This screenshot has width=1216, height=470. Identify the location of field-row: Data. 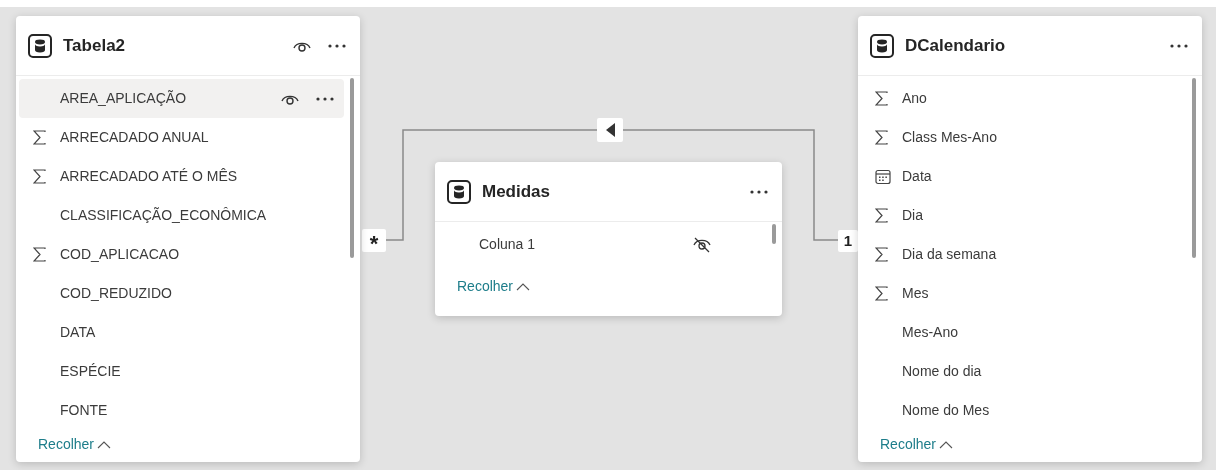
(1023, 176).